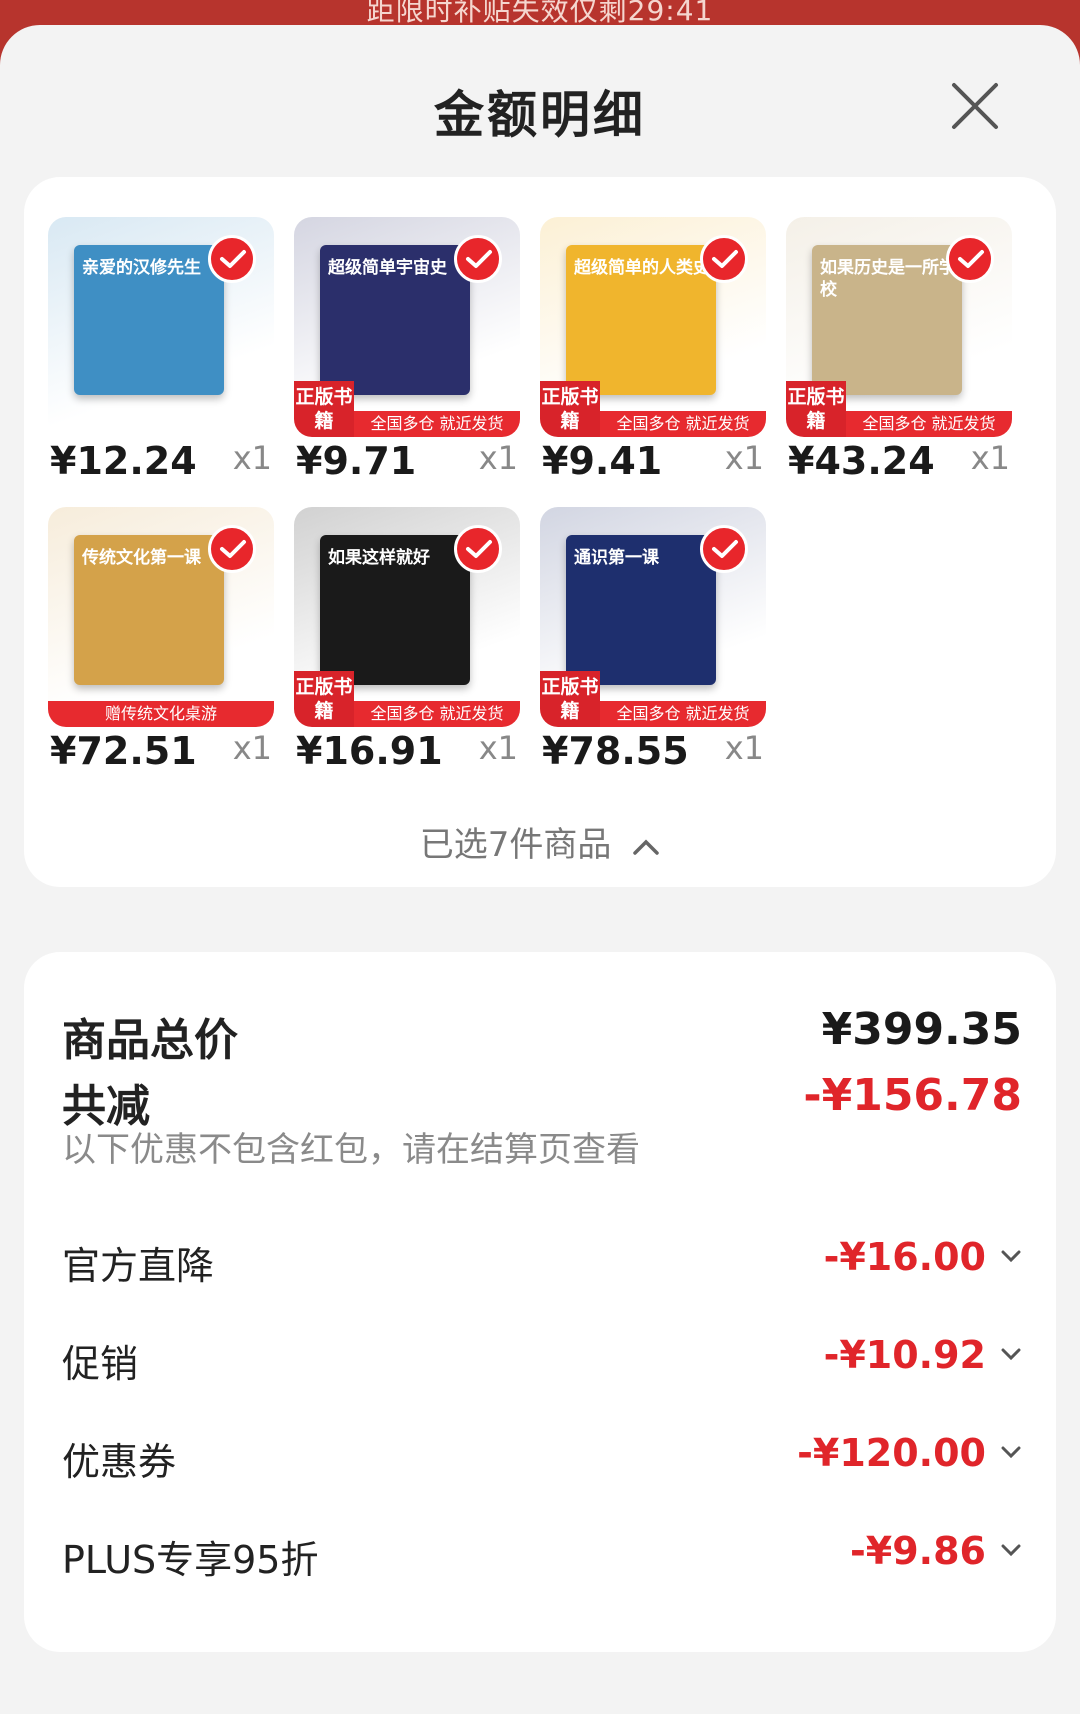 This screenshot has width=1080, height=1714. Describe the element at coordinates (540, 13) in the screenshot. I see `countdown-text: 距限时补贴失效仅剩29:41` at that location.